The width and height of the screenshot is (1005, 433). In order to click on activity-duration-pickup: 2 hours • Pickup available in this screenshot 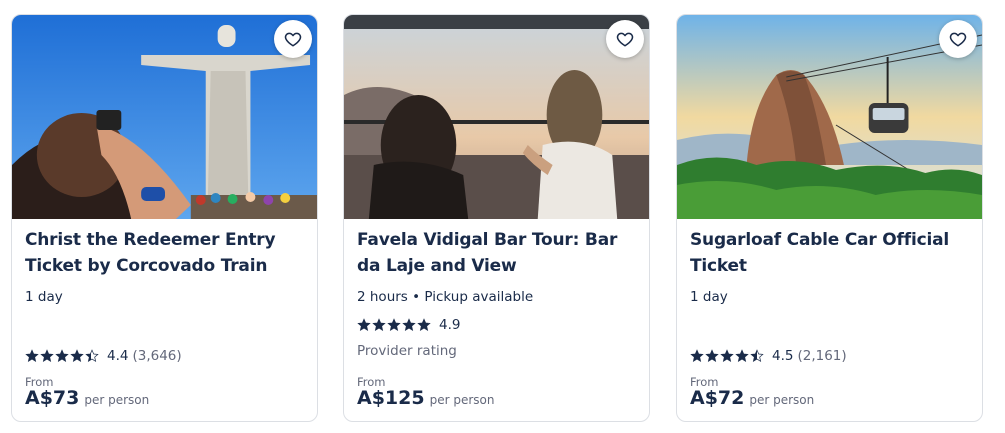, I will do `click(445, 297)`.